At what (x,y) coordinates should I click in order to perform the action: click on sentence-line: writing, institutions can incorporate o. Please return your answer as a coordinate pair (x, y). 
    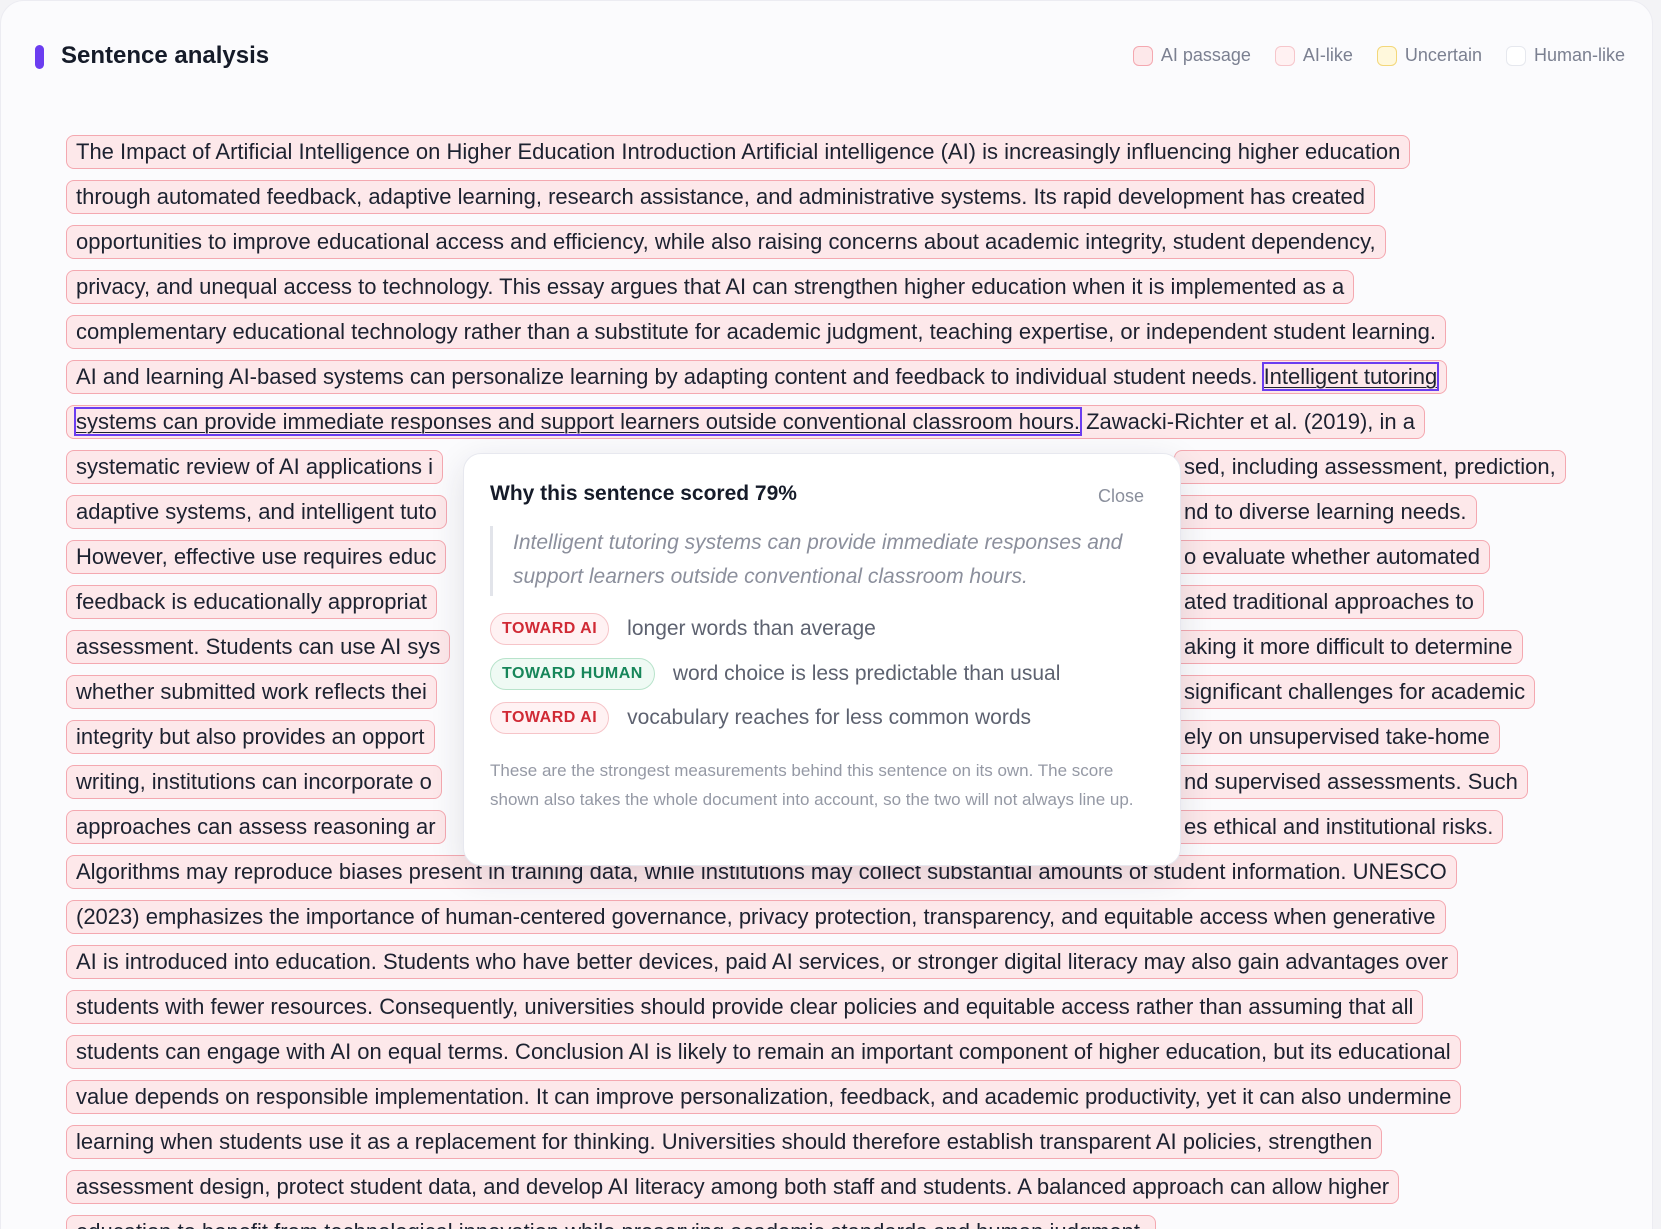
    Looking at the image, I should click on (254, 782).